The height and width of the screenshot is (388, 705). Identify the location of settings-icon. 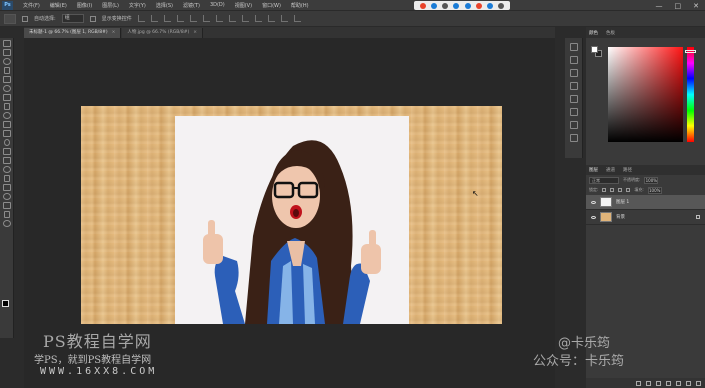
(501, 5).